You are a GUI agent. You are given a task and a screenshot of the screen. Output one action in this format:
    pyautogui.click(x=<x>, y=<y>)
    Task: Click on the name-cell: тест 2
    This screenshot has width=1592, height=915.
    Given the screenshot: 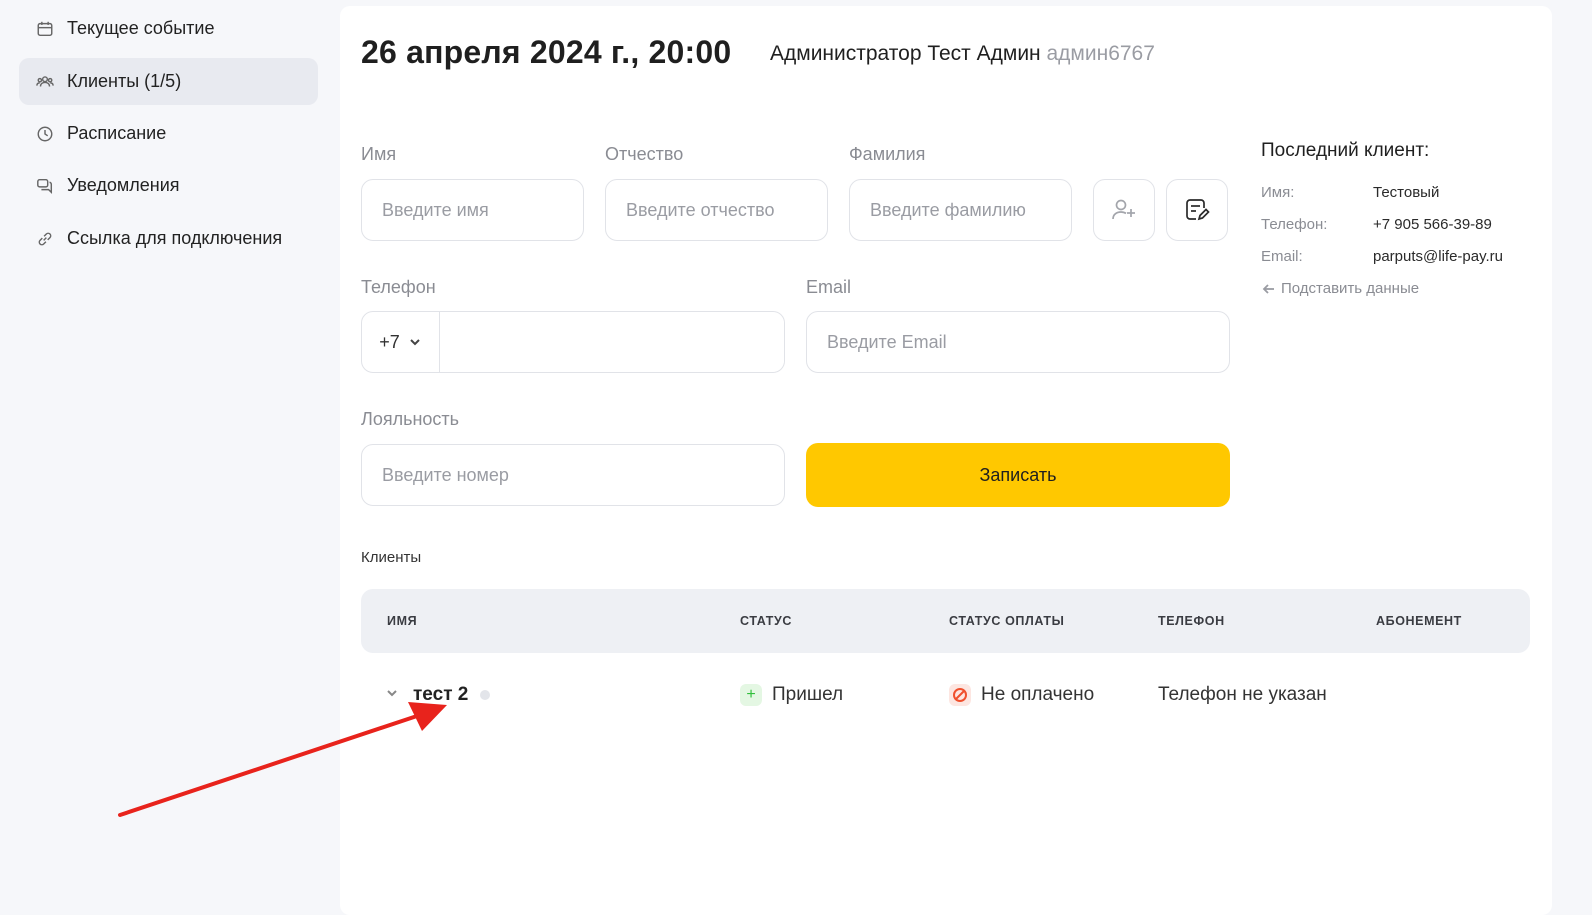 What is the action you would take?
    pyautogui.click(x=438, y=695)
    